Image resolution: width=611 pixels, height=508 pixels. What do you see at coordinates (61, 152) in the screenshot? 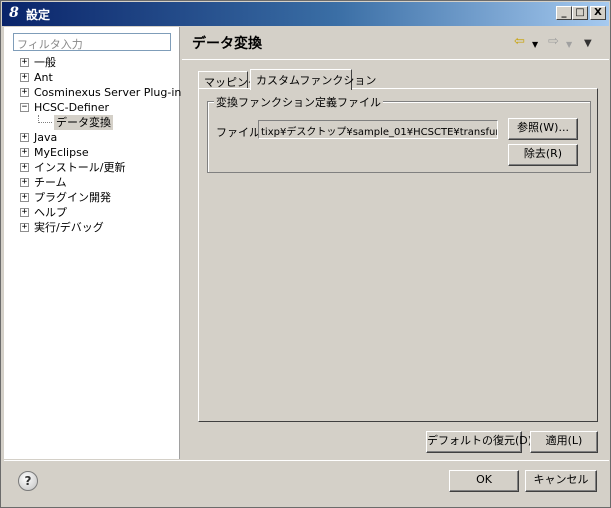
I see `tree-item-label: MyEclipse` at bounding box center [61, 152].